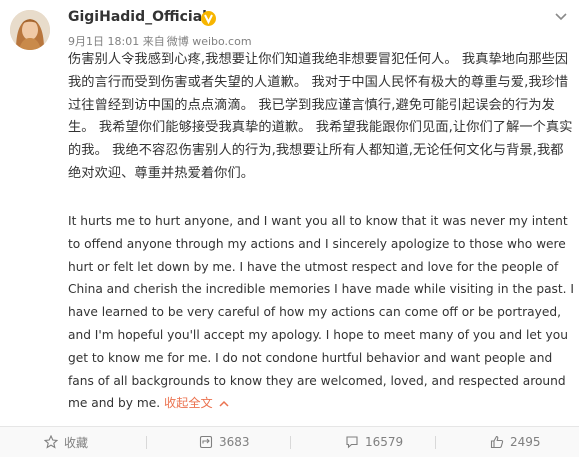 The height and width of the screenshot is (457, 579). What do you see at coordinates (234, 442) in the screenshot?
I see `repost-count: 3683` at bounding box center [234, 442].